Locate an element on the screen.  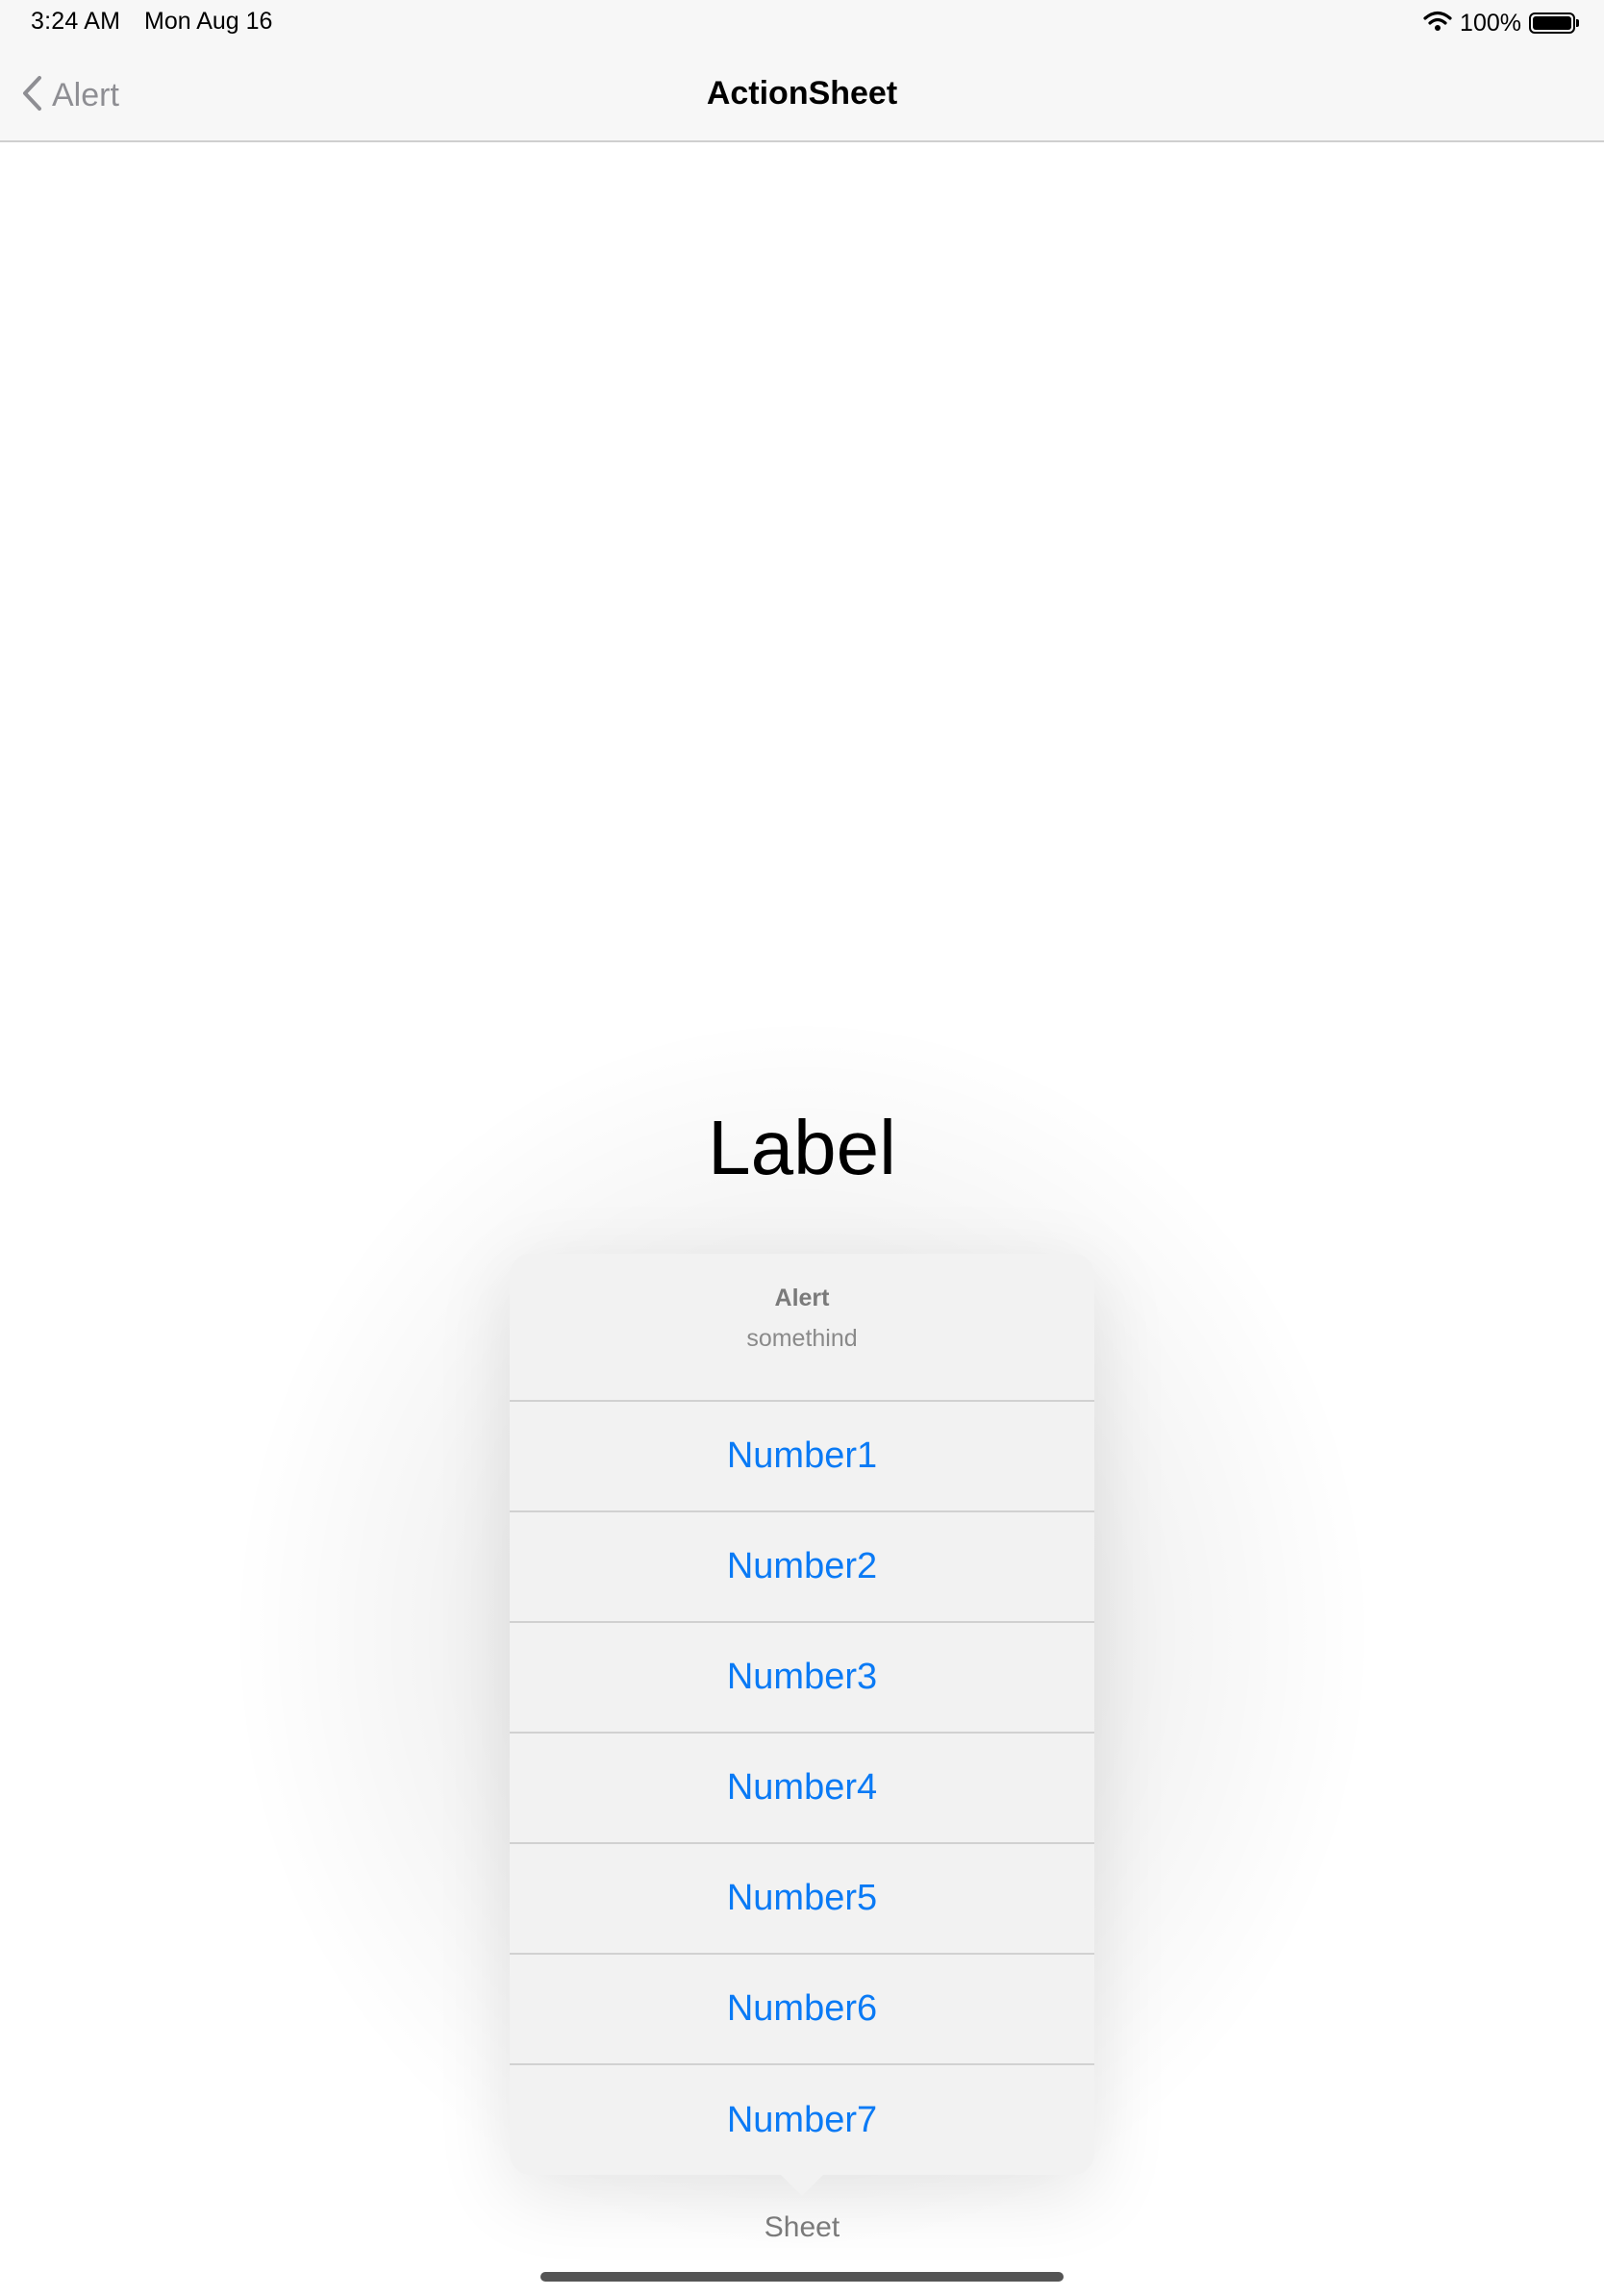
action-number6-button: Number6 is located at coordinates (802, 2010).